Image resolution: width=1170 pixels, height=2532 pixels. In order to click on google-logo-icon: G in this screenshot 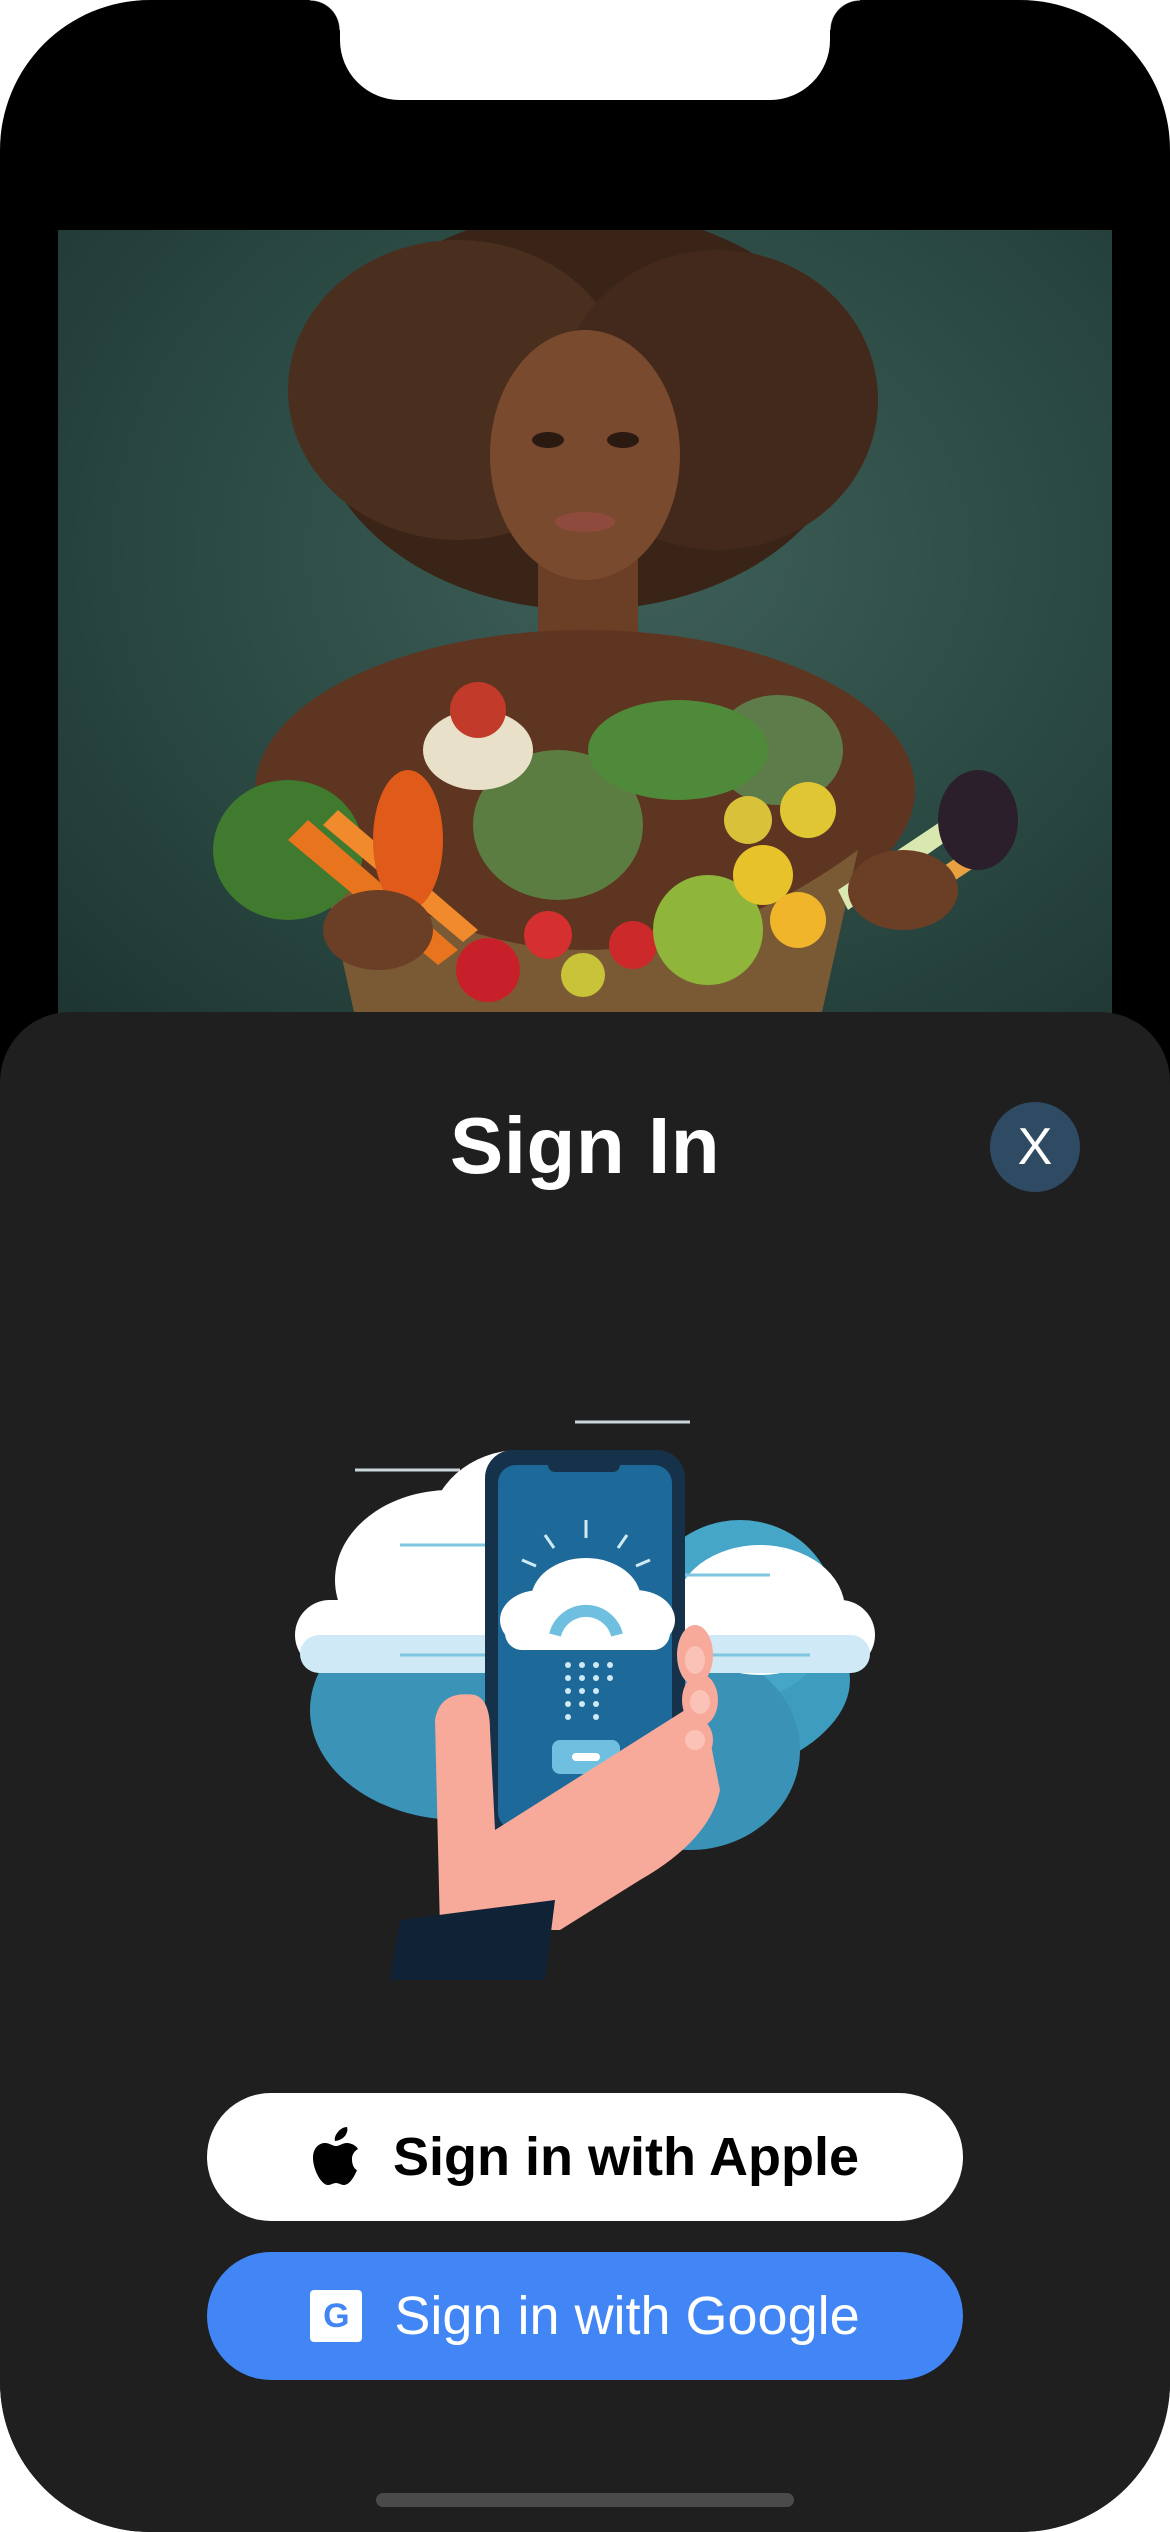, I will do `click(336, 2316)`.